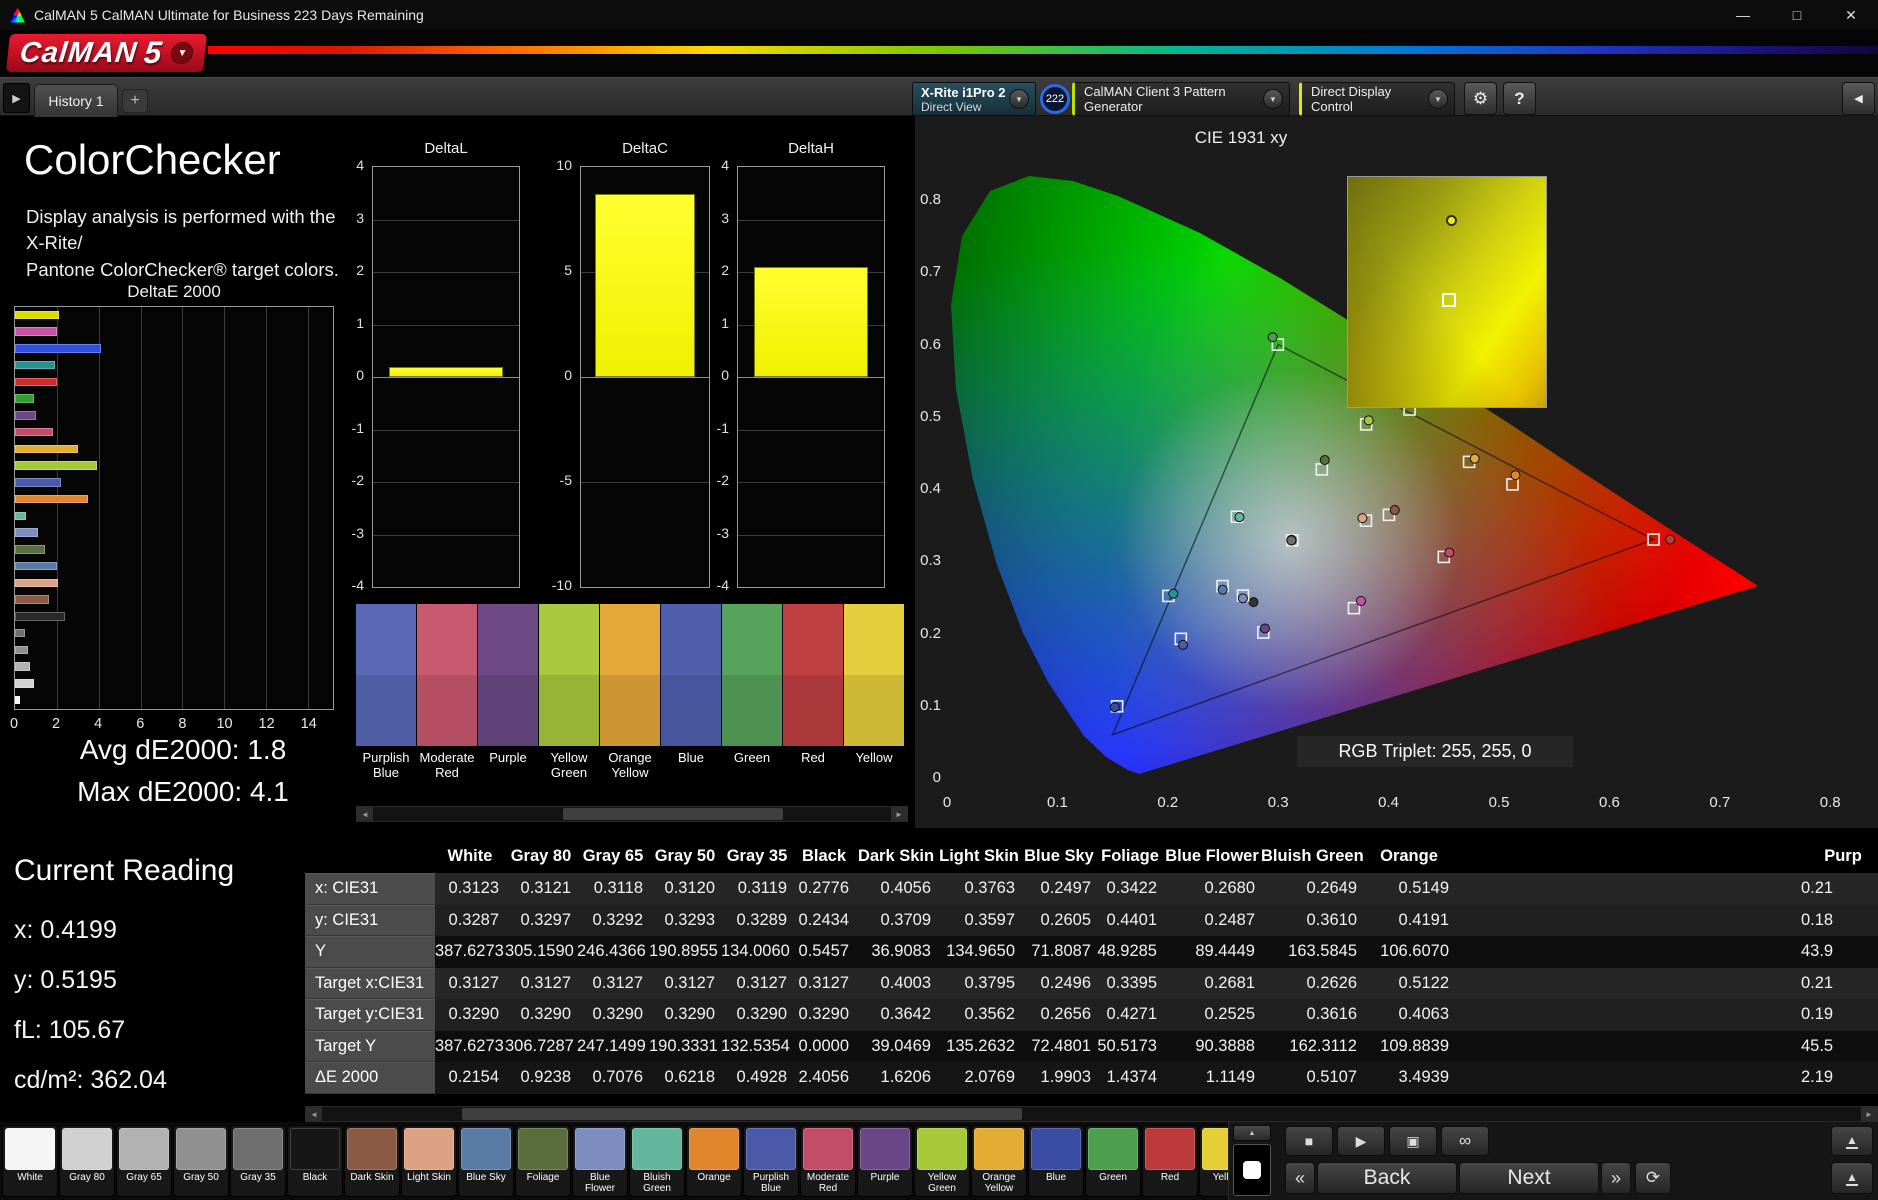 The image size is (1878, 1200). What do you see at coordinates (691, 703) in the screenshot?
I see `swatch-blue: Blue` at bounding box center [691, 703].